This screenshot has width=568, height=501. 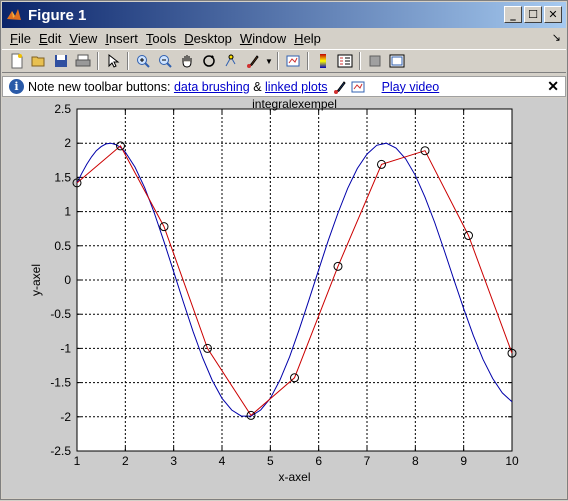 What do you see at coordinates (83, 38) in the screenshot?
I see `menu-view: View` at bounding box center [83, 38].